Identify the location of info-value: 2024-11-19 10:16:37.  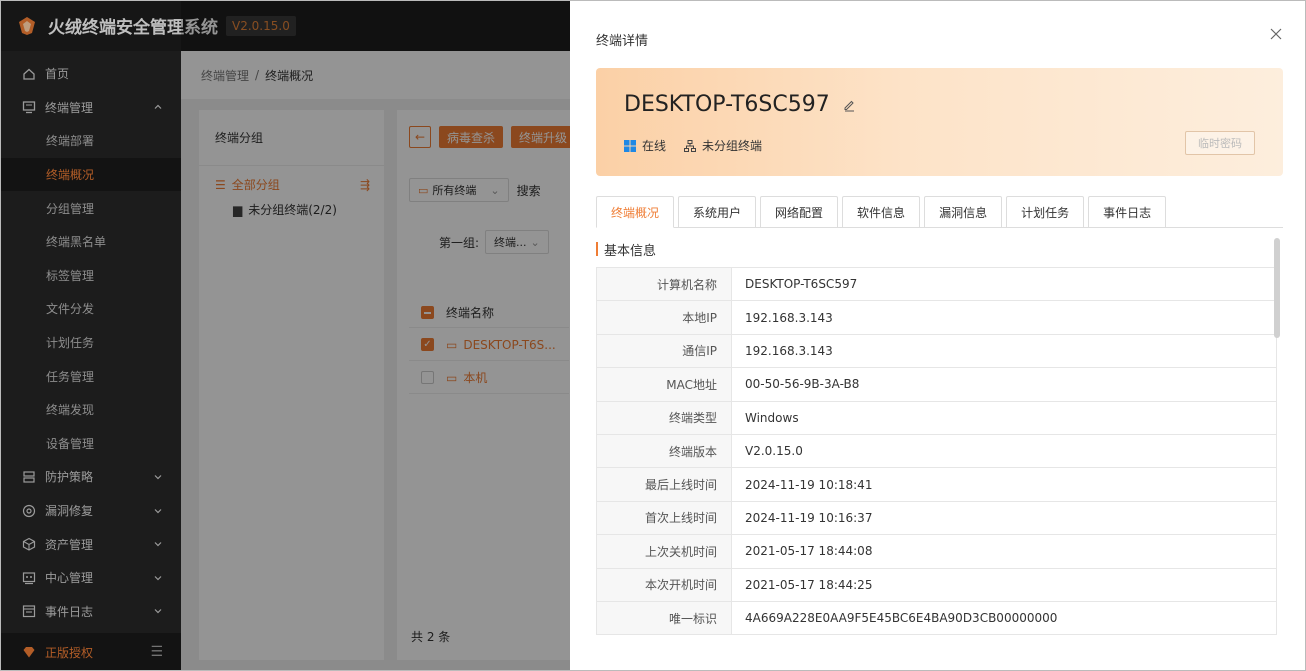
(809, 517).